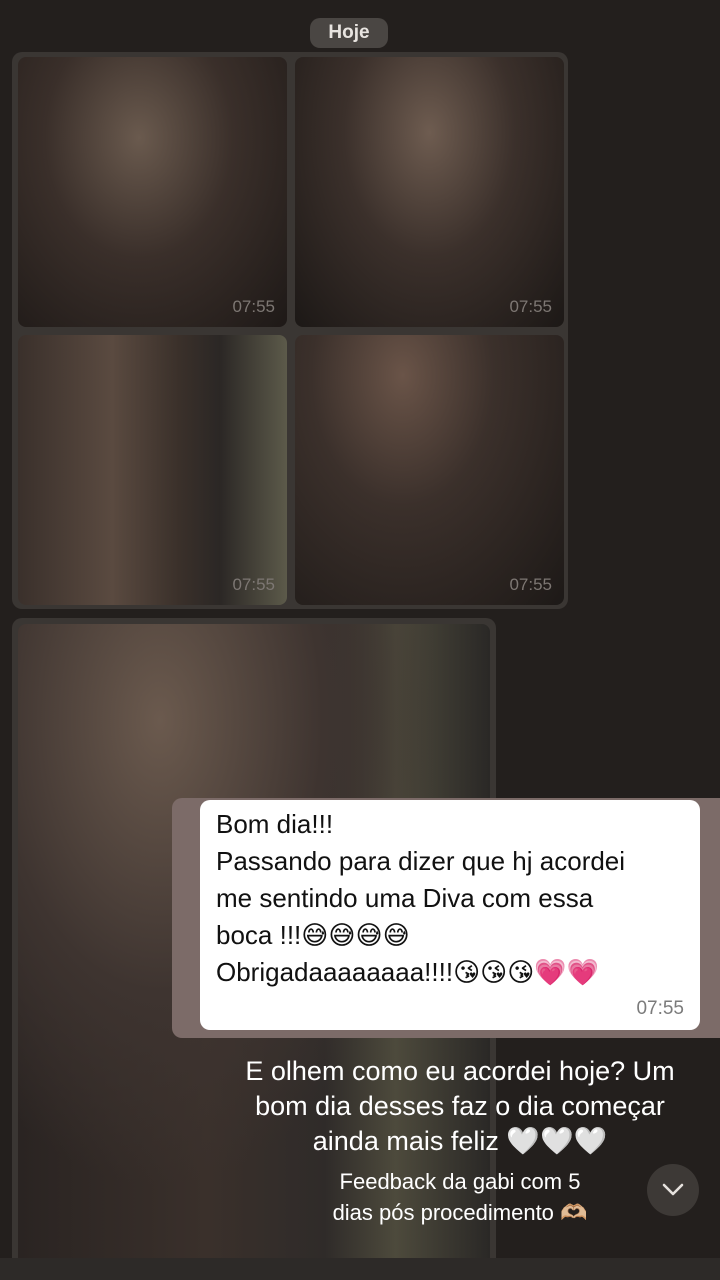 This screenshot has height=1280, width=720. Describe the element at coordinates (152, 470) in the screenshot. I see `album-photo-3: 07:55` at that location.